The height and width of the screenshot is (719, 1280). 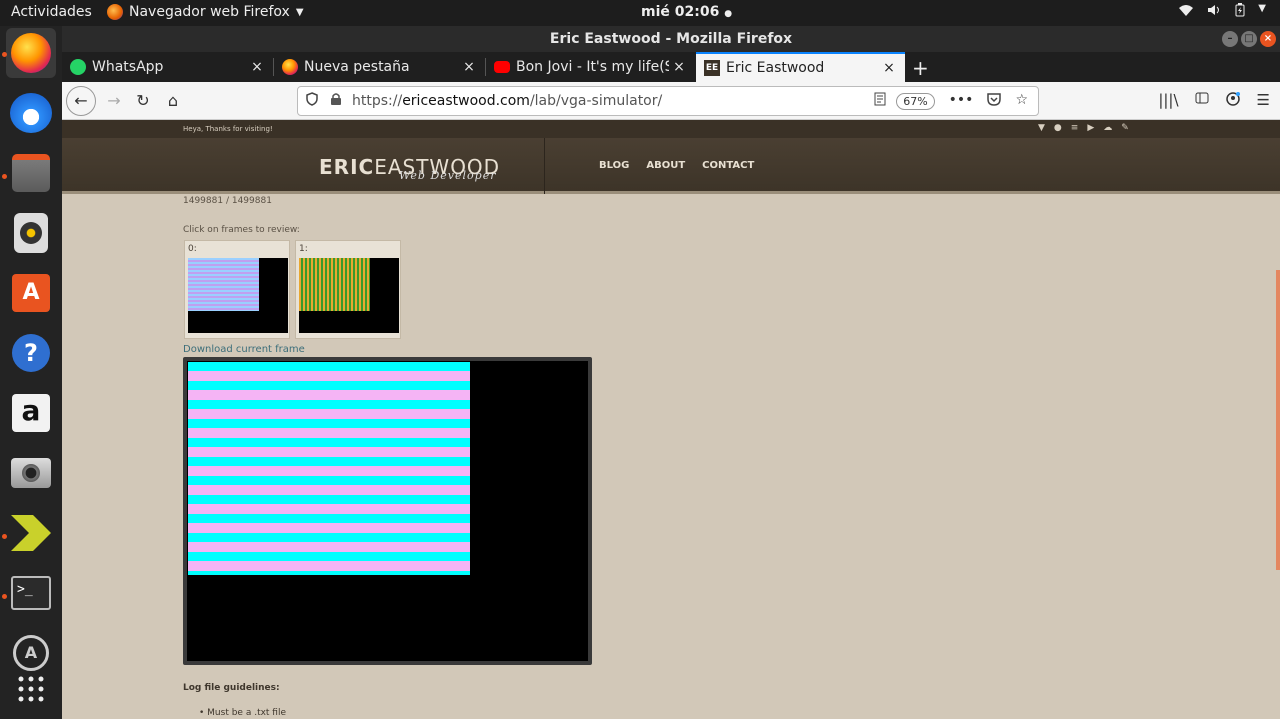 I want to click on dock-camera, so click(x=31, y=473).